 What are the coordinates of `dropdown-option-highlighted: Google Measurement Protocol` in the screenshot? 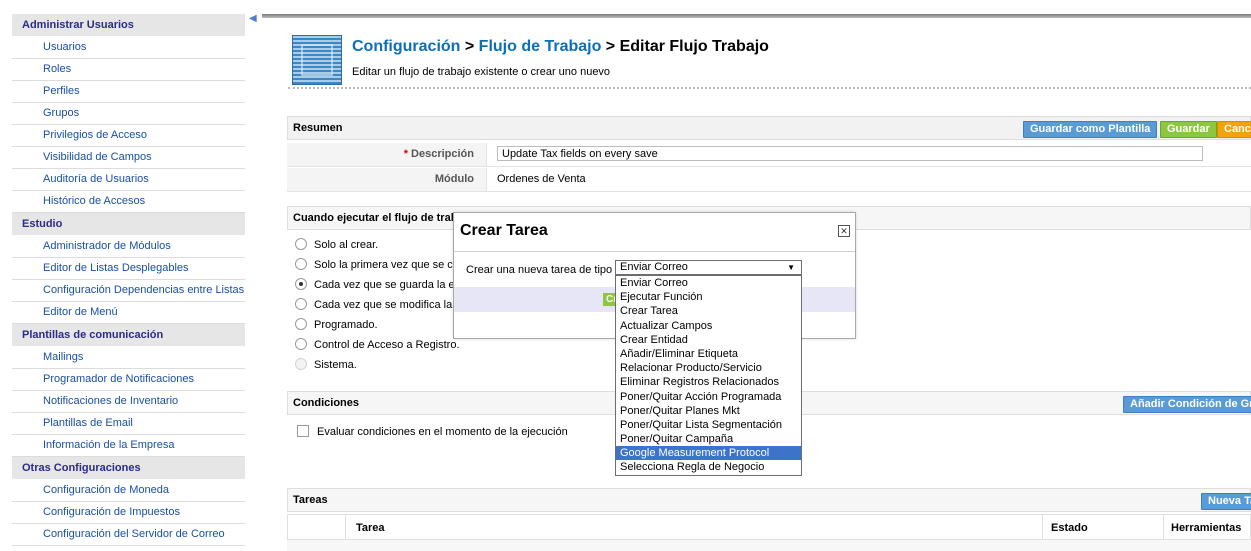 It's located at (708, 453).